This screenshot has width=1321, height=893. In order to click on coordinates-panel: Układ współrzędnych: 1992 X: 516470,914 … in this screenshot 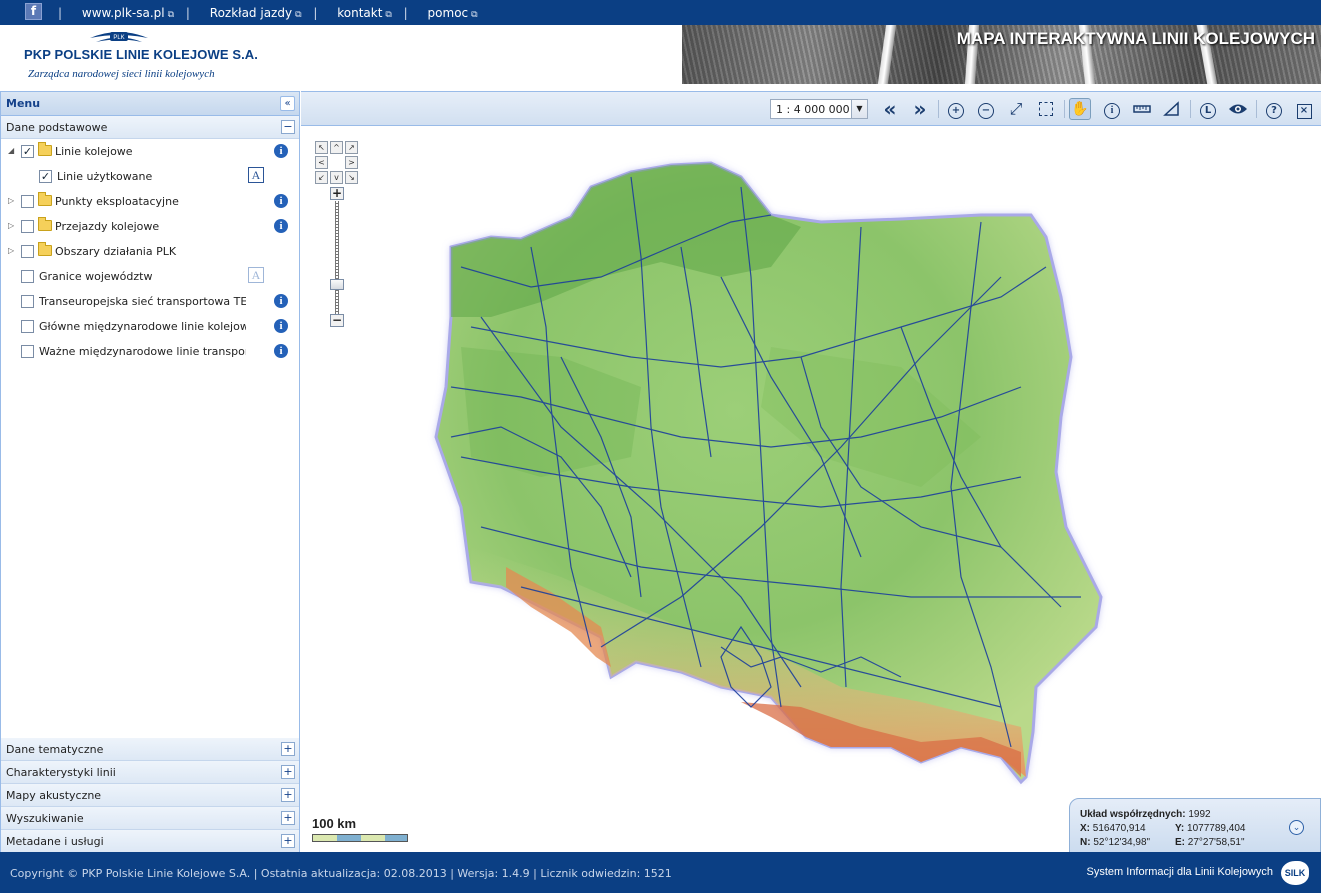, I will do `click(1195, 825)`.